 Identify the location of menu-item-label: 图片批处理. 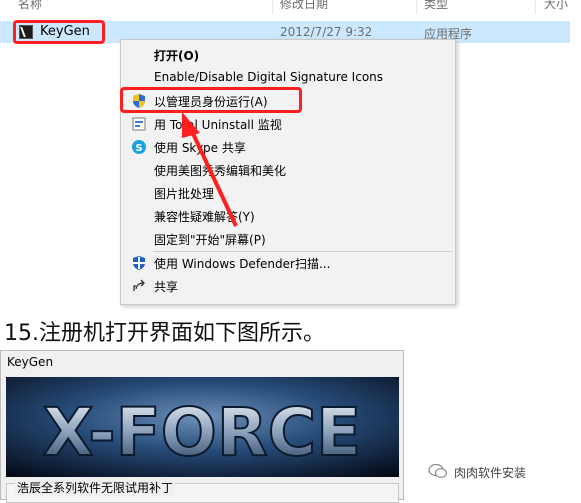
(184, 194).